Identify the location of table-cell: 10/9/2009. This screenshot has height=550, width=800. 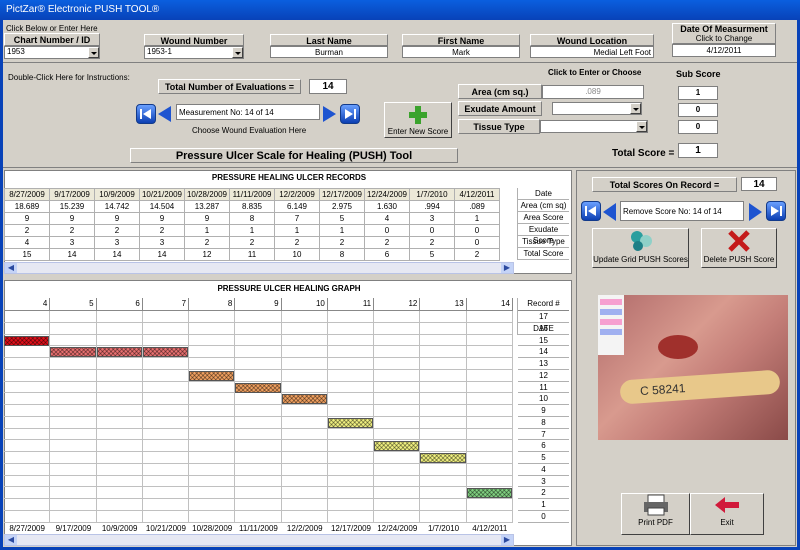
(117, 194).